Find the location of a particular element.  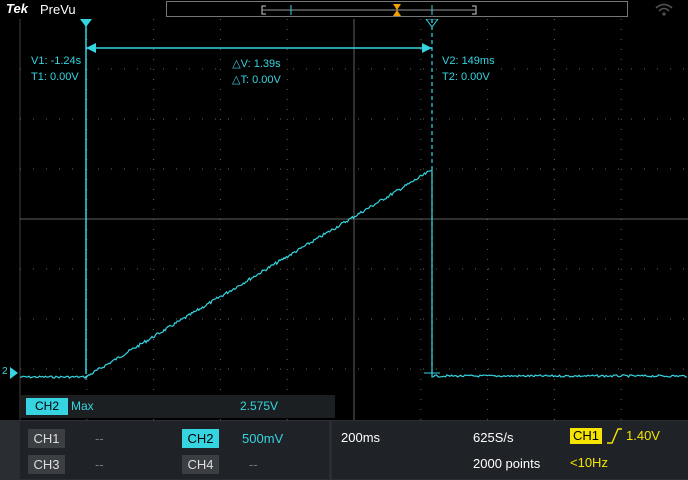

horizontal-scale: 200ms is located at coordinates (360, 437).